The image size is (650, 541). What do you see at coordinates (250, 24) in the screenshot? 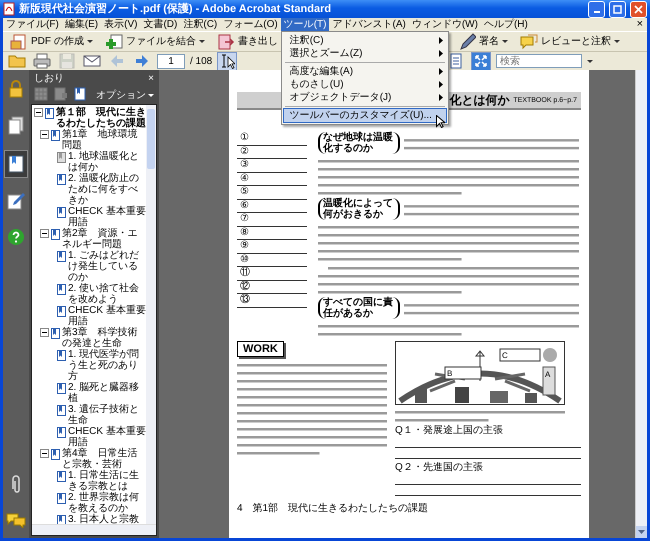
I see `menu-item: フォーム(O)` at bounding box center [250, 24].